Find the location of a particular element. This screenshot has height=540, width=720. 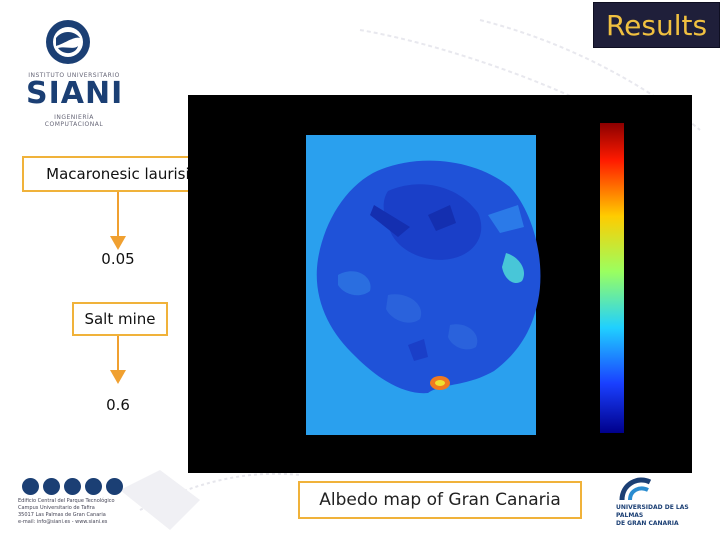

dots-logo-icon is located at coordinates (79, 486).